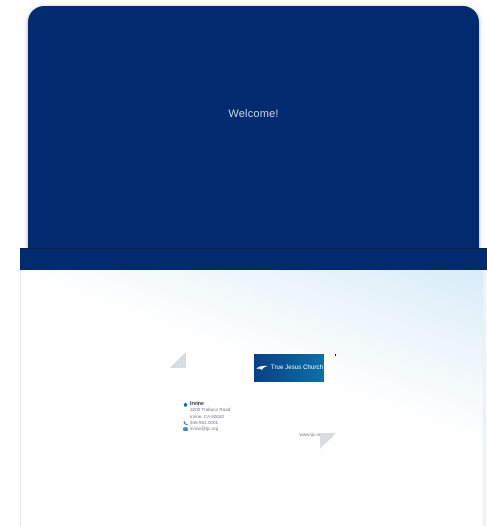  I want to click on flap-bottom-band, so click(253, 259).